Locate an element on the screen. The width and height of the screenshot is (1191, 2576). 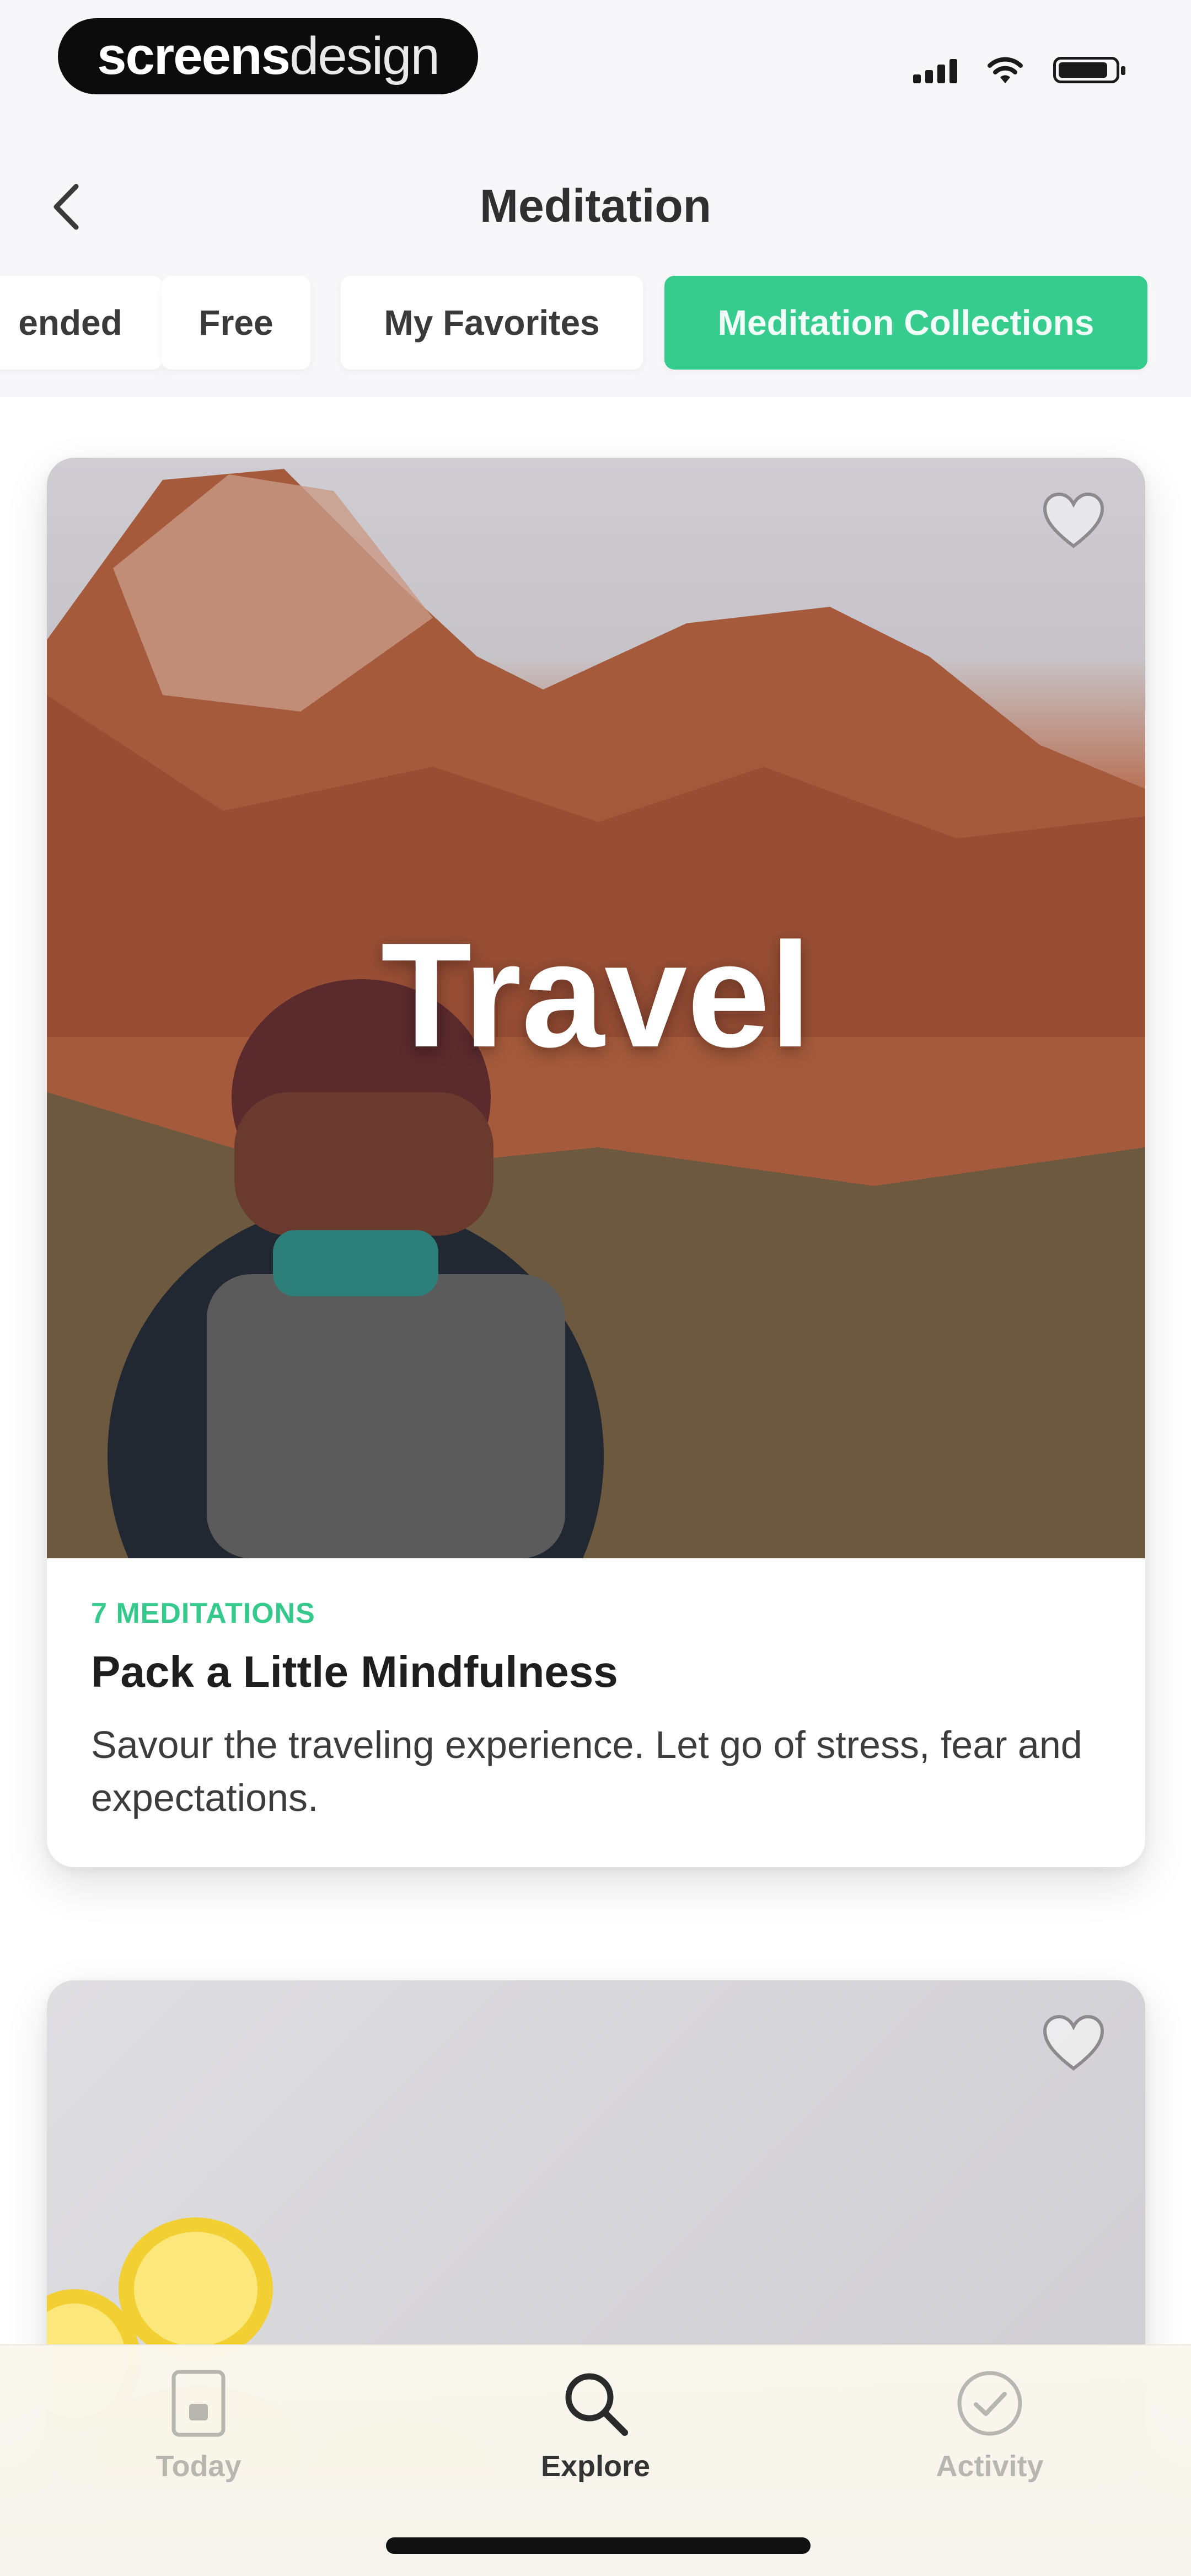
tab-bar-explore: Explore is located at coordinates (595, 2439).